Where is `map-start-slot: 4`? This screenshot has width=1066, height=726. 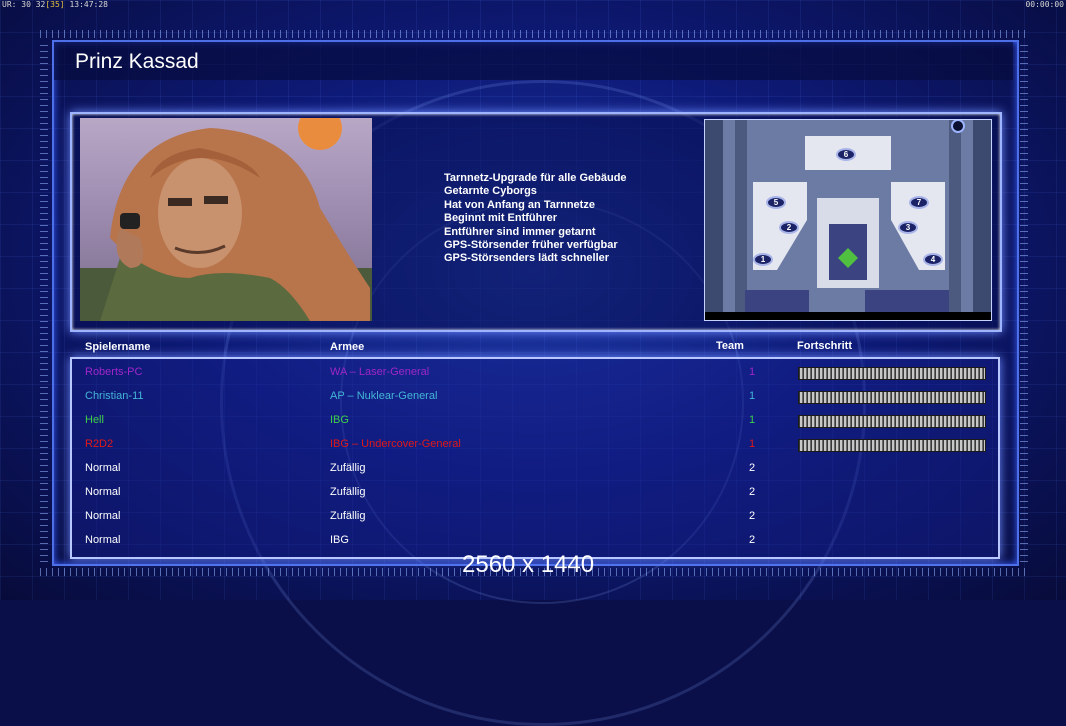
map-start-slot: 4 is located at coordinates (933, 259).